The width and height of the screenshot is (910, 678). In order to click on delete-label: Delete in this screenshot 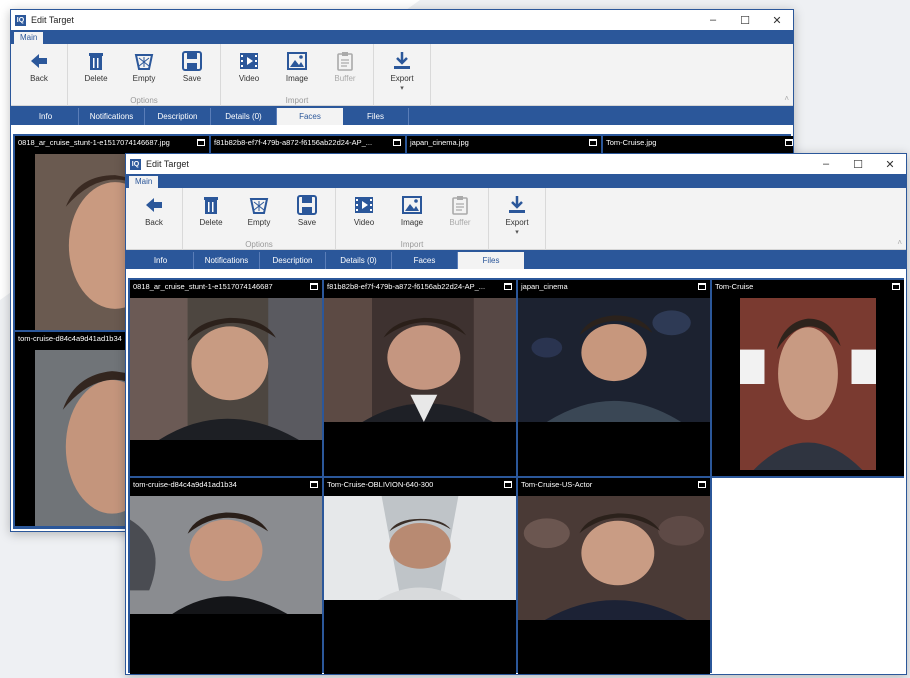, I will do `click(96, 78)`.